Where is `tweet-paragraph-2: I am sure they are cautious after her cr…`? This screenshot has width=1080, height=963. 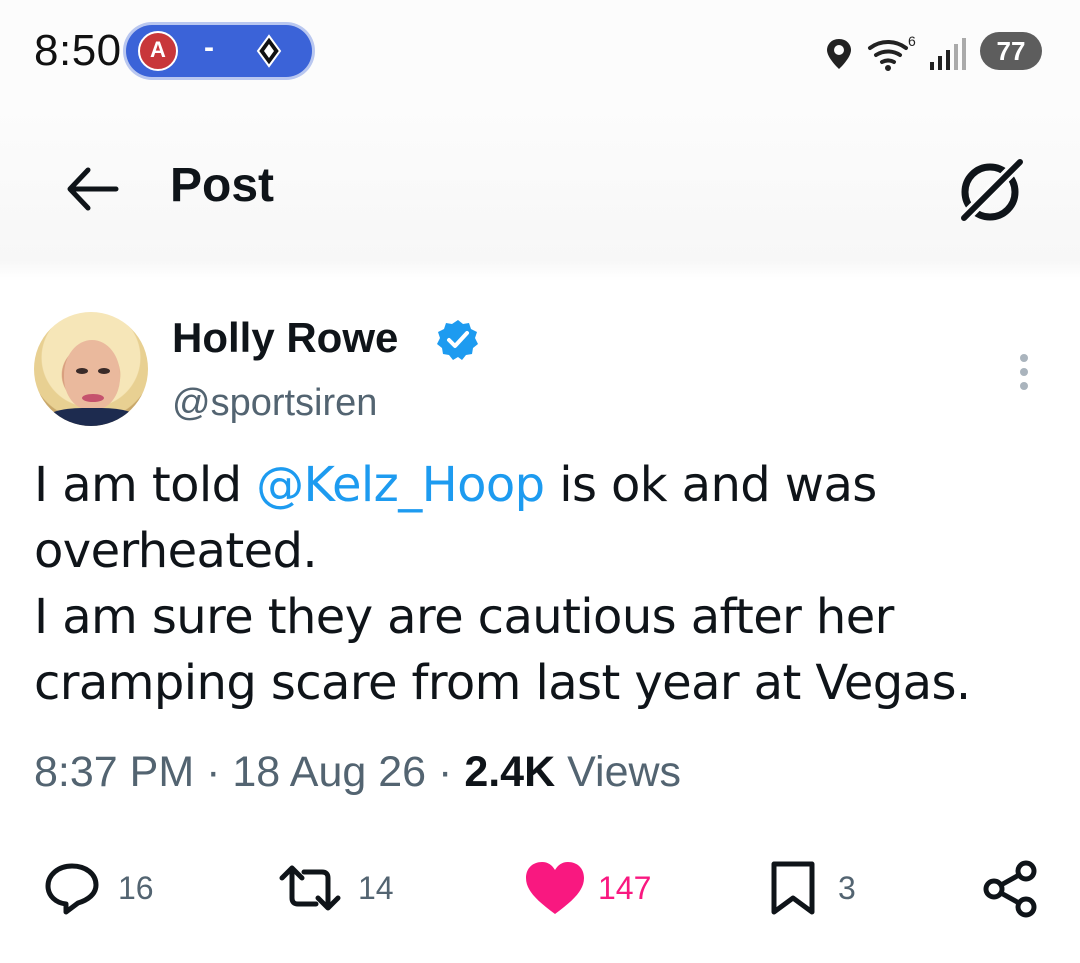 tweet-paragraph-2: I am sure they are cautious after her cr… is located at coordinates (502, 650).